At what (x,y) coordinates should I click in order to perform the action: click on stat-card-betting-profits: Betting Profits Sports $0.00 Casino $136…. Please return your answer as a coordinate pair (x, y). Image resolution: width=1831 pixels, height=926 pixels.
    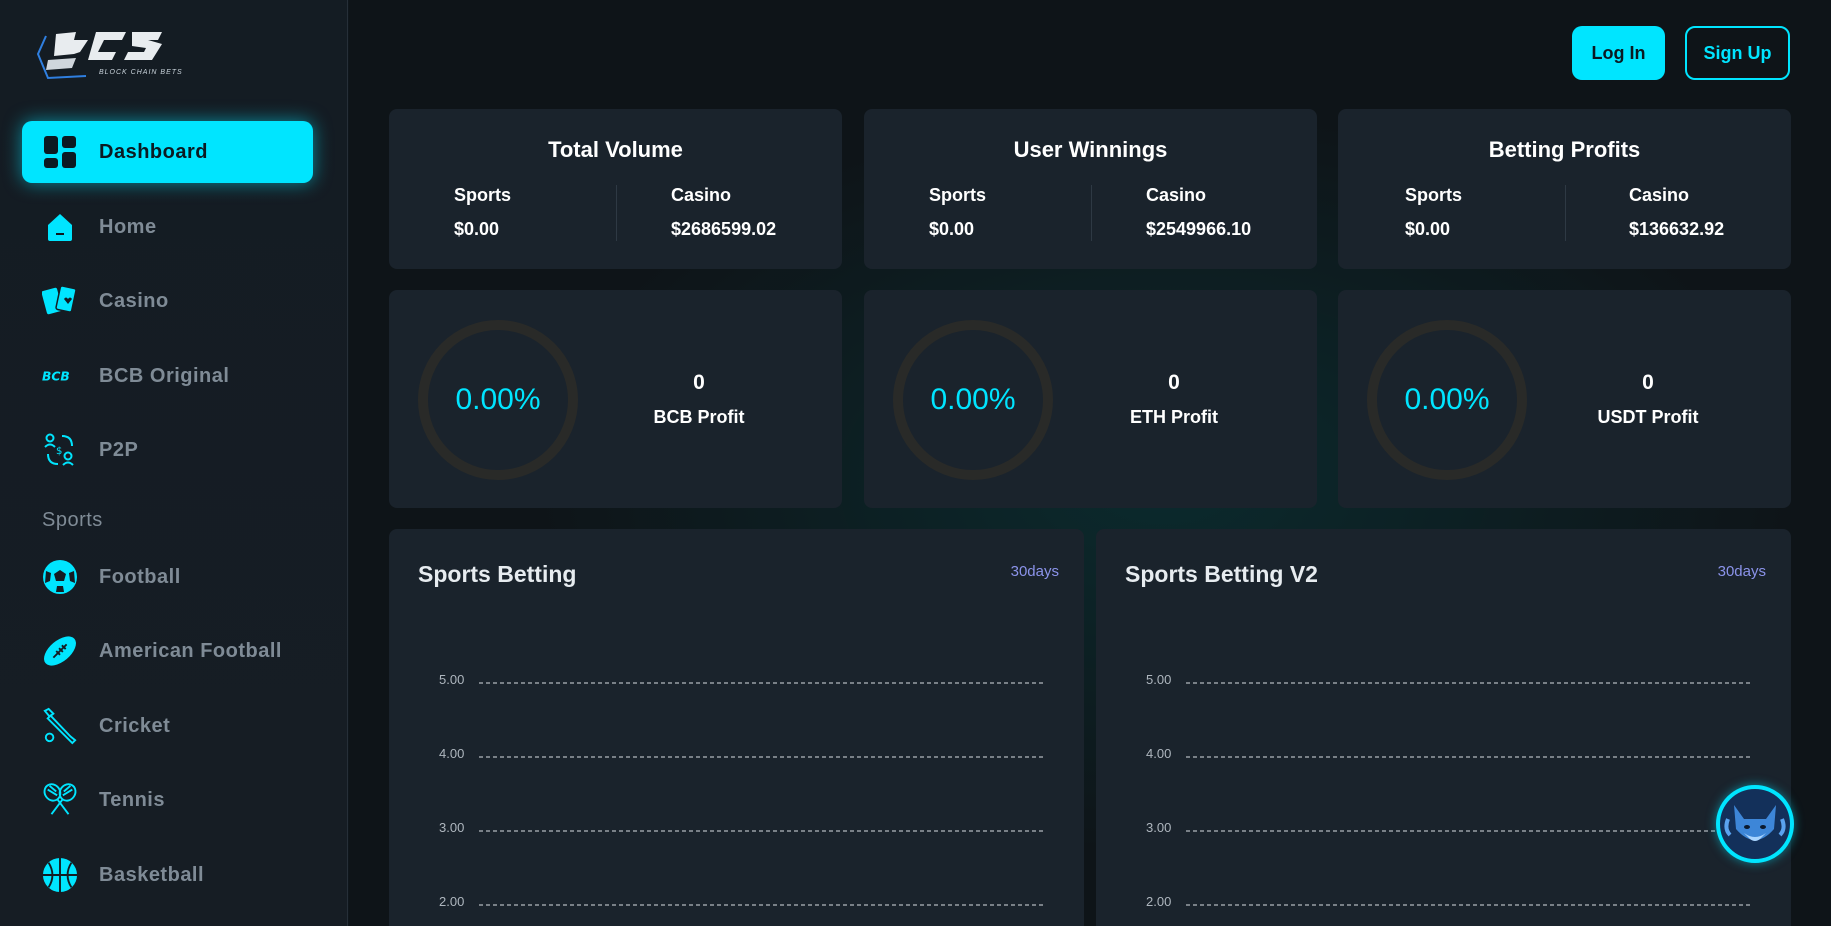
    Looking at the image, I should click on (1564, 189).